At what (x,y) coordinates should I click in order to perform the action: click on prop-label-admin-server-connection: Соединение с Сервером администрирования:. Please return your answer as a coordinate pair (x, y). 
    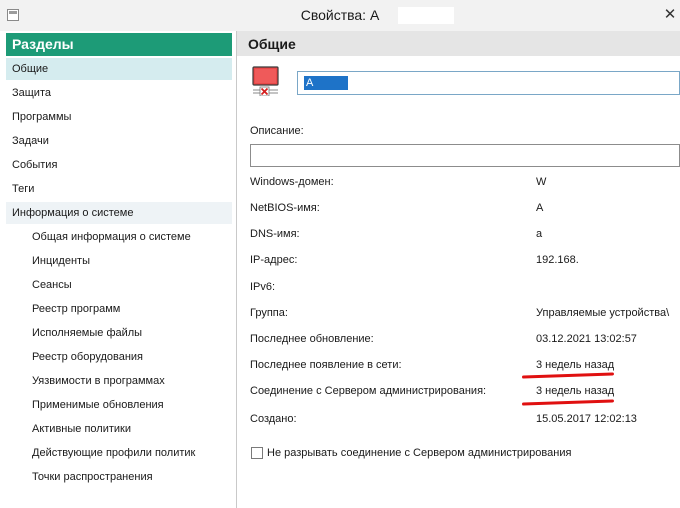
    Looking at the image, I should click on (368, 391).